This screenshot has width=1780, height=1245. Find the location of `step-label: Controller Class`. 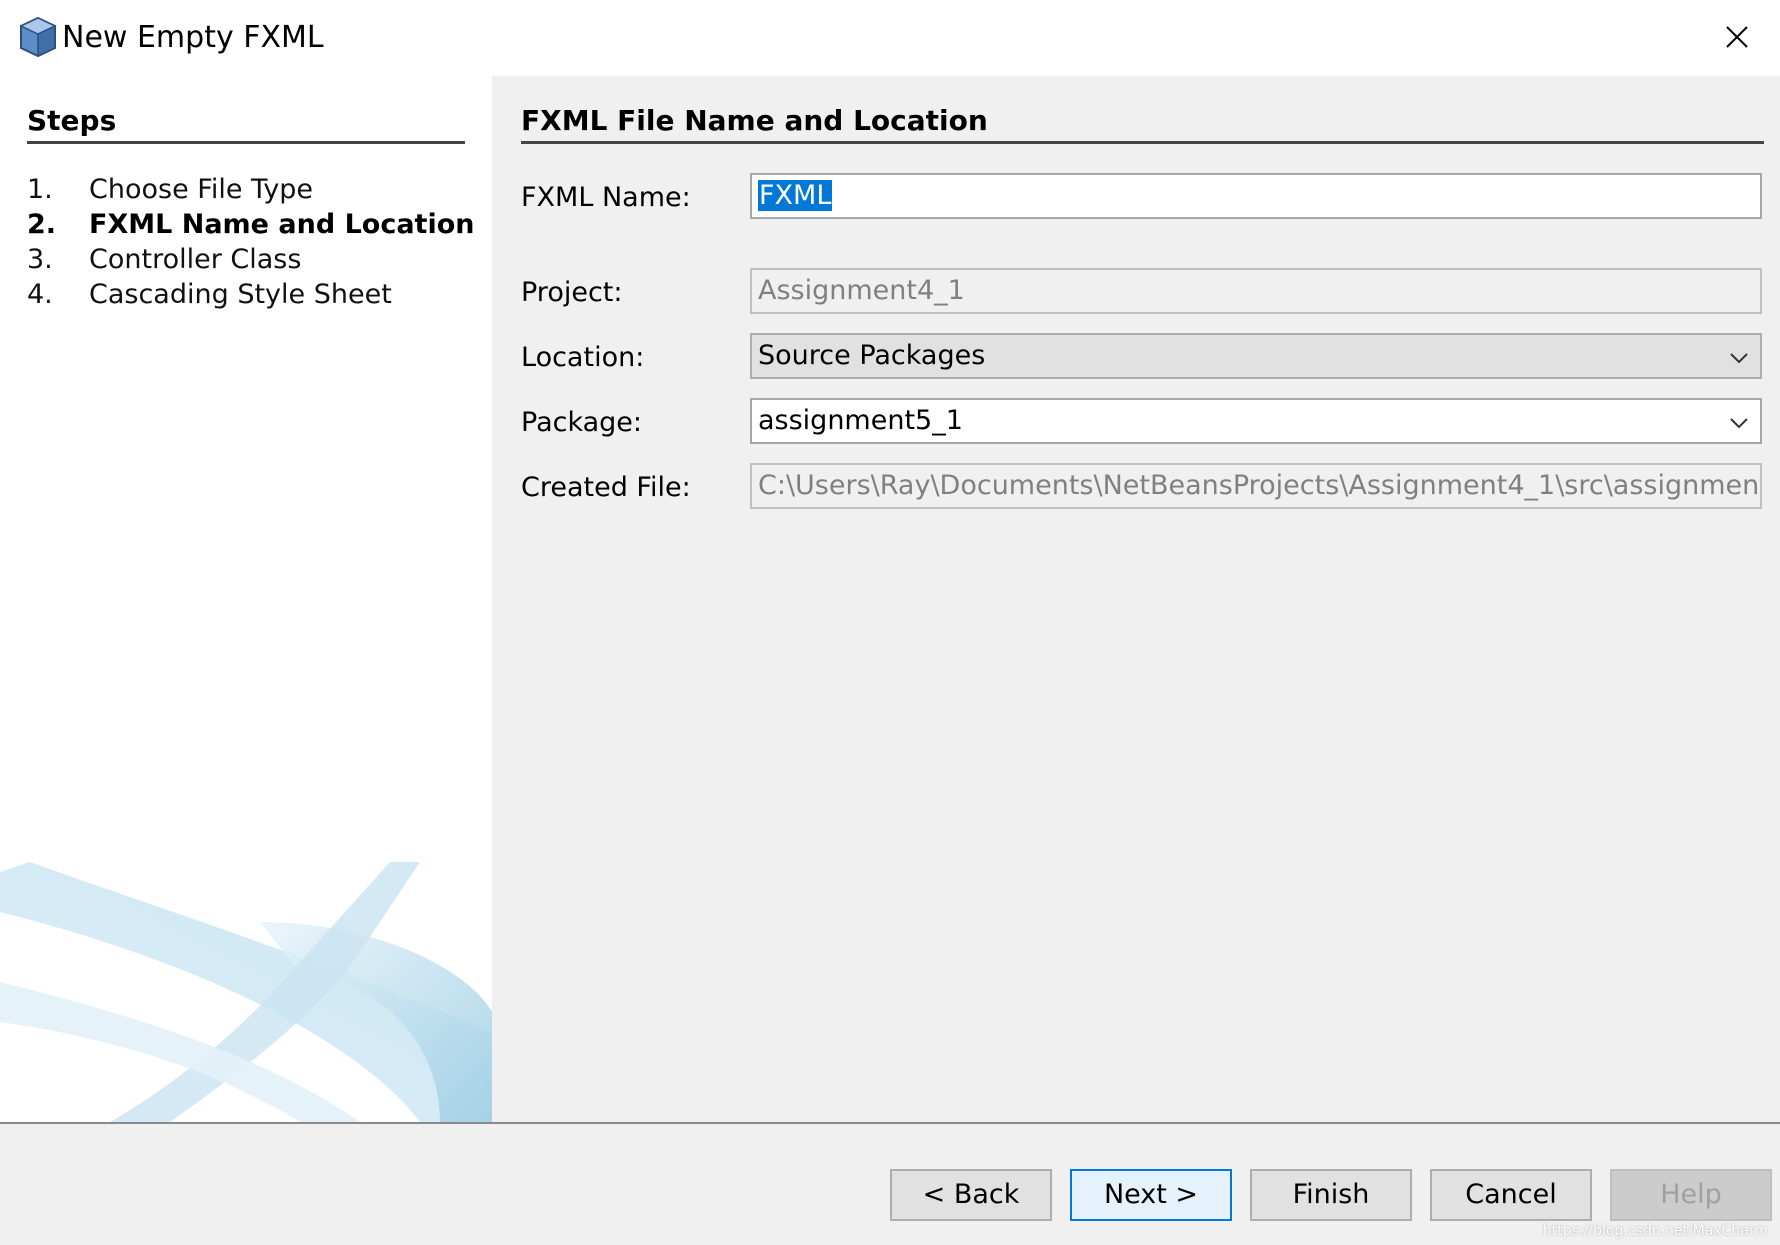

step-label: Controller Class is located at coordinates (195, 259).